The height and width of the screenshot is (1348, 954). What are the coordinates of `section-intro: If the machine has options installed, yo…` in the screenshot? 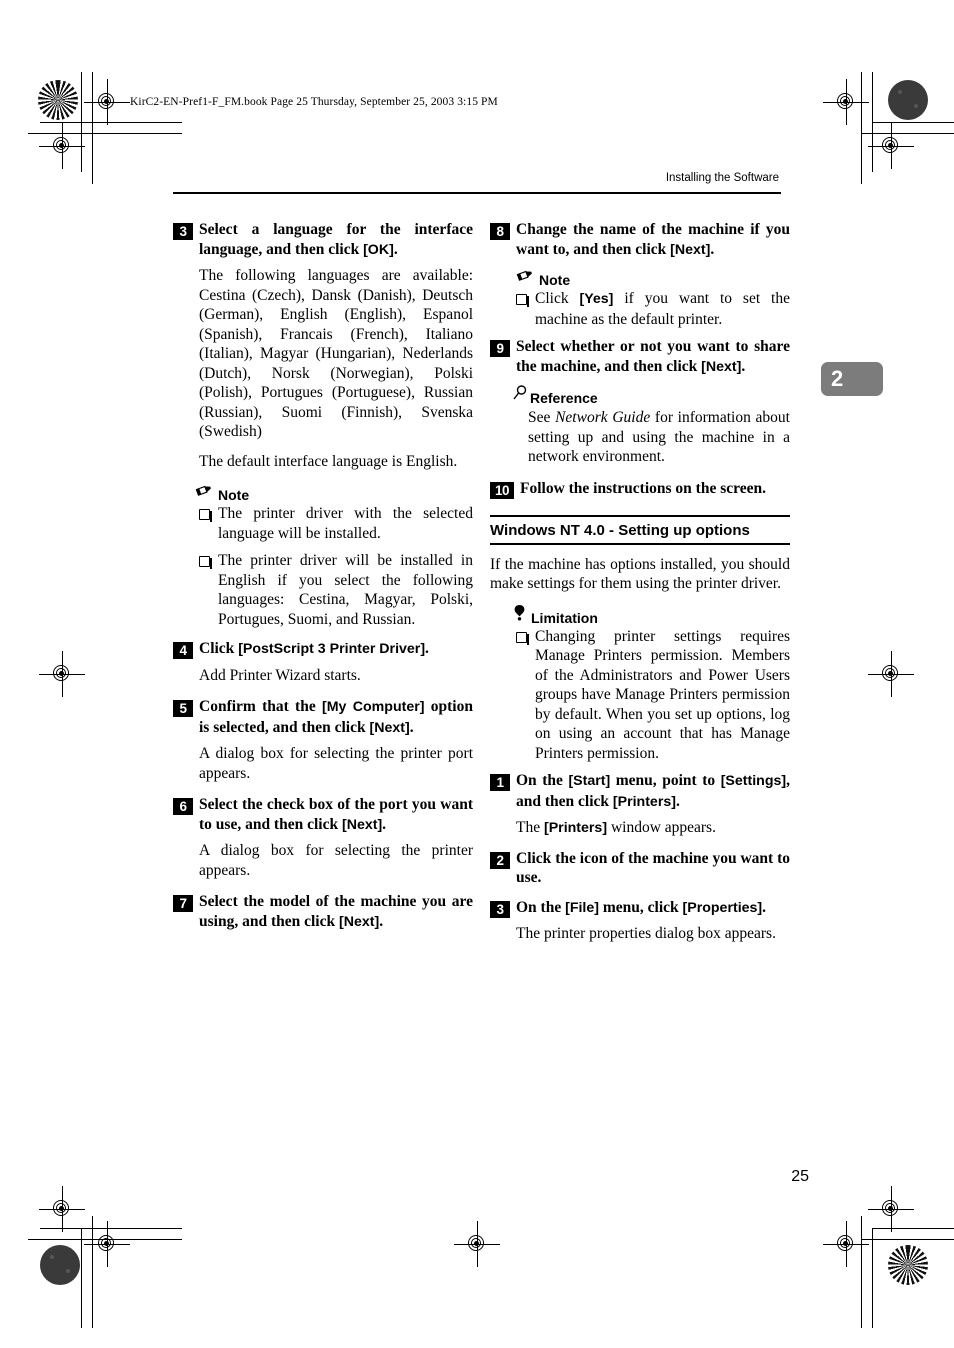 It's located at (640, 574).